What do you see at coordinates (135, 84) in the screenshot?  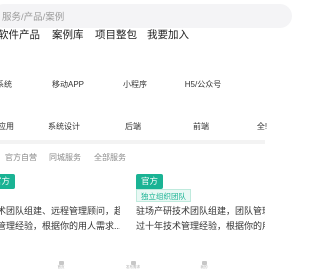 I see `category-item: 小程序` at bounding box center [135, 84].